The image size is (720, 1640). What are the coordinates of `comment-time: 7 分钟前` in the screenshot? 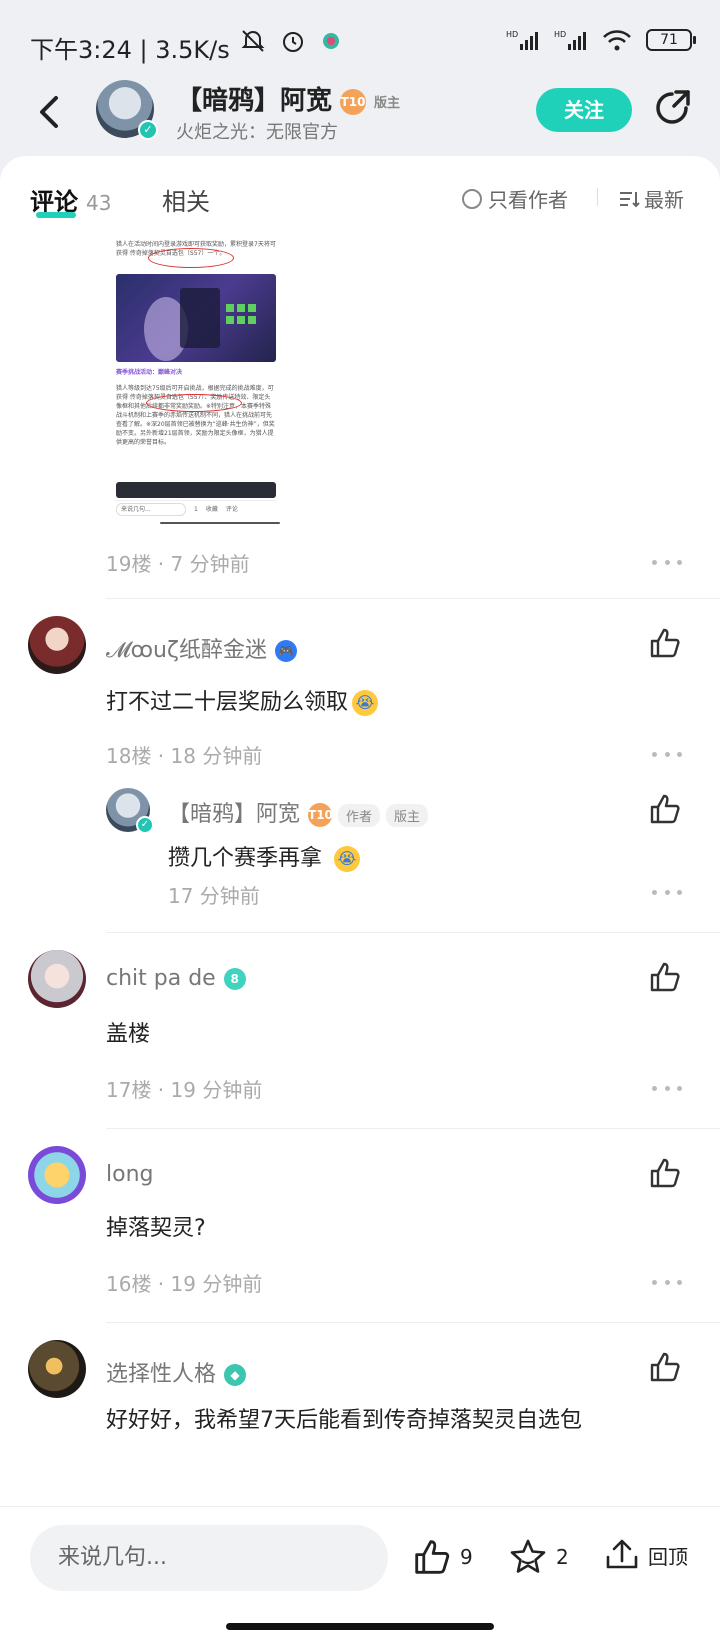 It's located at (210, 564).